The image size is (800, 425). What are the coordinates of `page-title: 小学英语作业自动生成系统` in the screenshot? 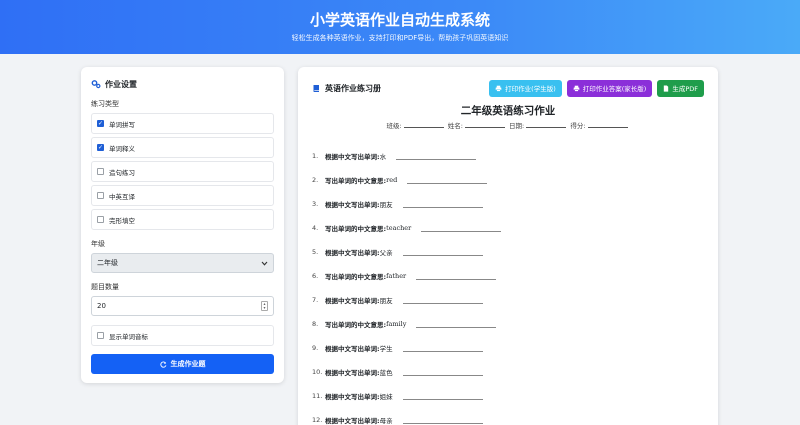 It's located at (399, 20).